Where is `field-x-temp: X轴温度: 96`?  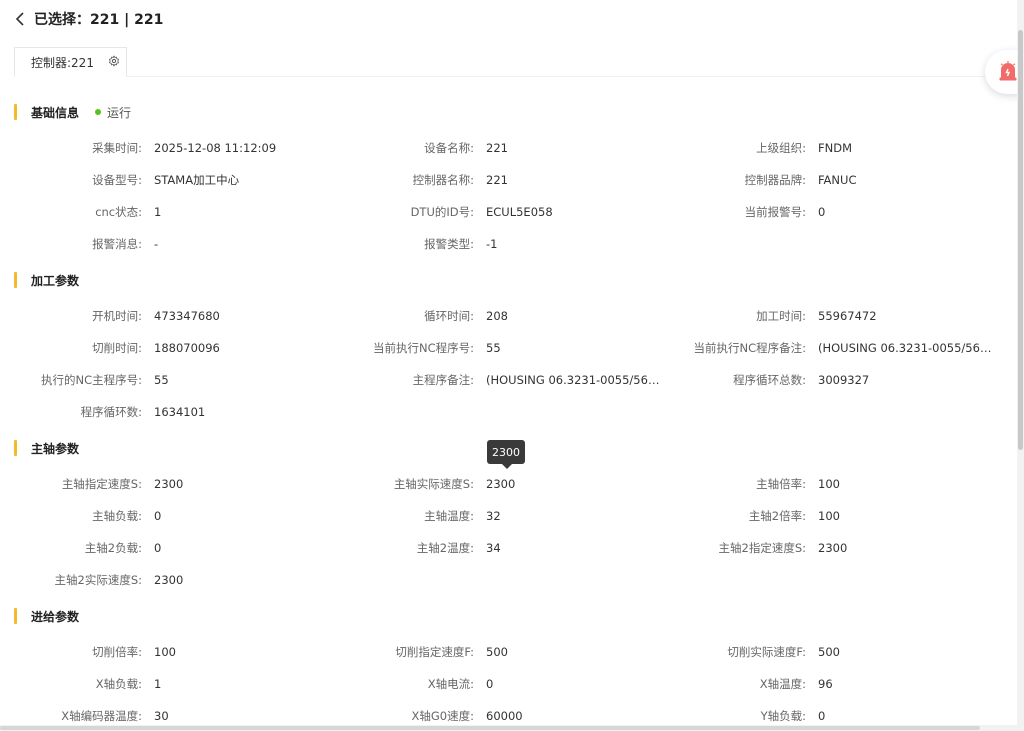 field-x-temp: X轴温度: 96 is located at coordinates (748, 684).